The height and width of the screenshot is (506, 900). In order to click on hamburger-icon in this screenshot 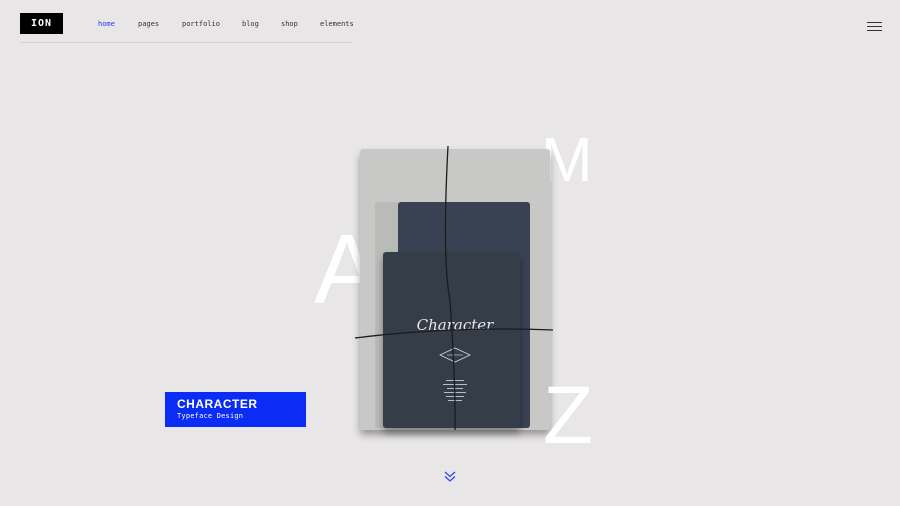, I will do `click(874, 26)`.